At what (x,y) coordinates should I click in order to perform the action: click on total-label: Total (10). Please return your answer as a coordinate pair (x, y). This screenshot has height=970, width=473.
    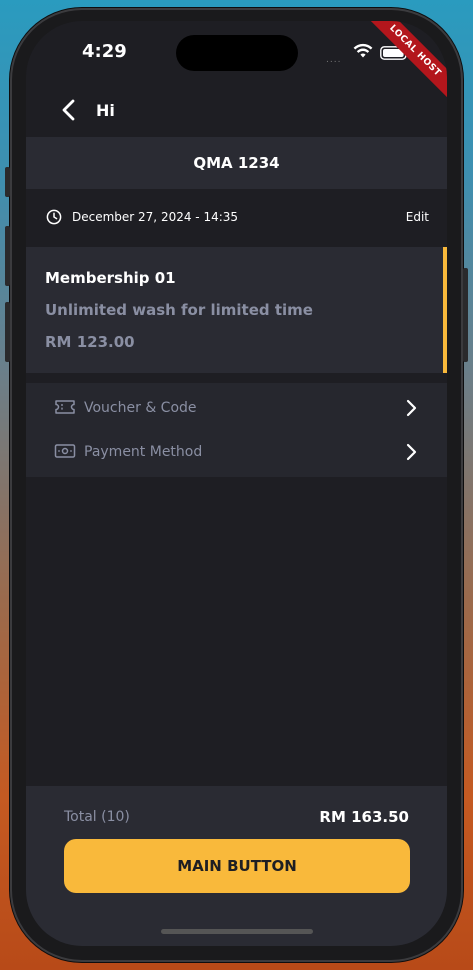
    Looking at the image, I should click on (97, 817).